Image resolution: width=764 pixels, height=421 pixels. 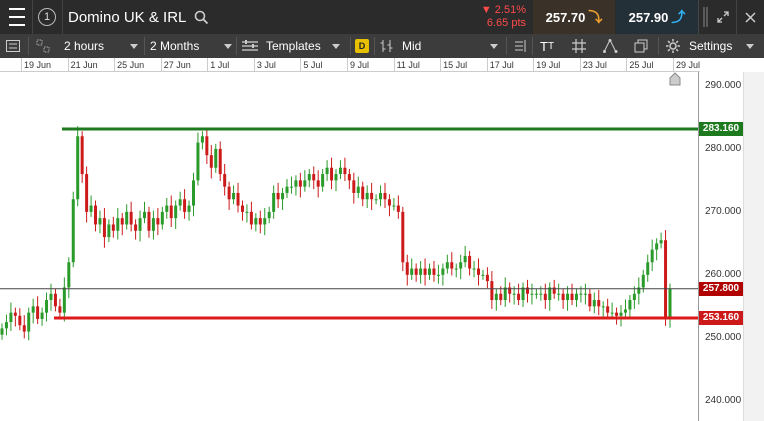 I want to click on close-icon, so click(x=750, y=17).